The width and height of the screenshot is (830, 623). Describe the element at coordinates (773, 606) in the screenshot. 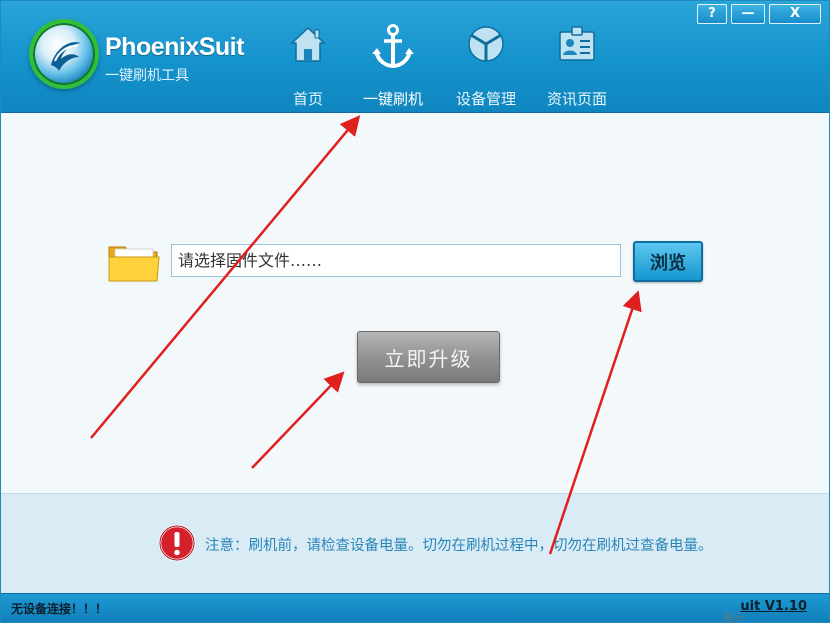

I see `version-text: uit V1.10` at that location.